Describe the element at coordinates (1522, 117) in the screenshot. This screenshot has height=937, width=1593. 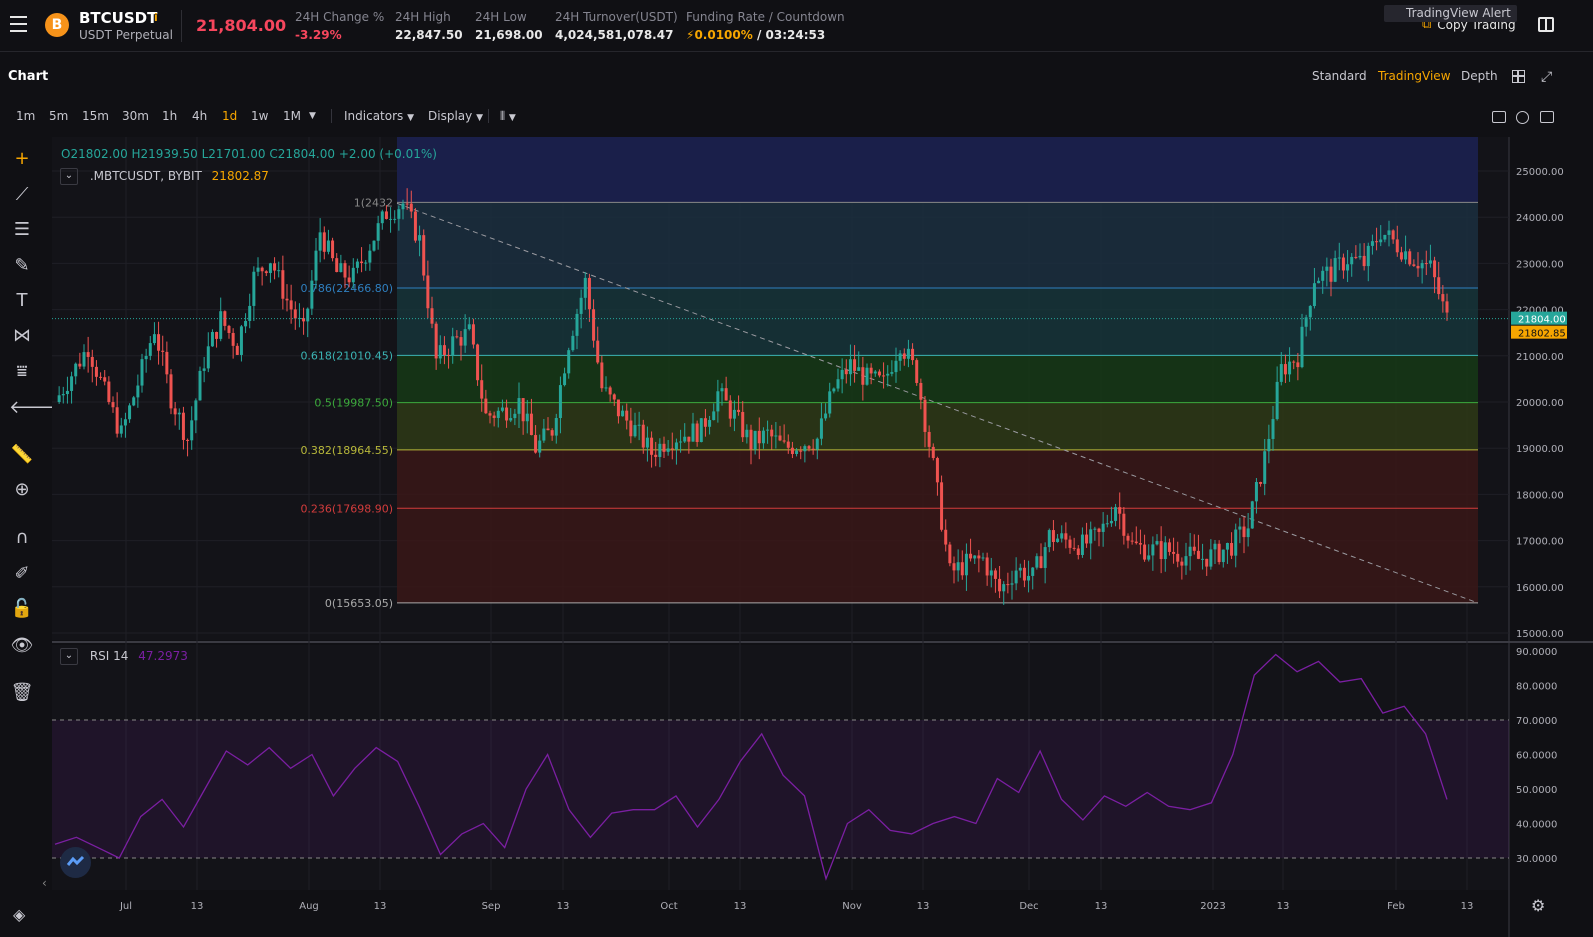
I see `settings-icon` at that location.